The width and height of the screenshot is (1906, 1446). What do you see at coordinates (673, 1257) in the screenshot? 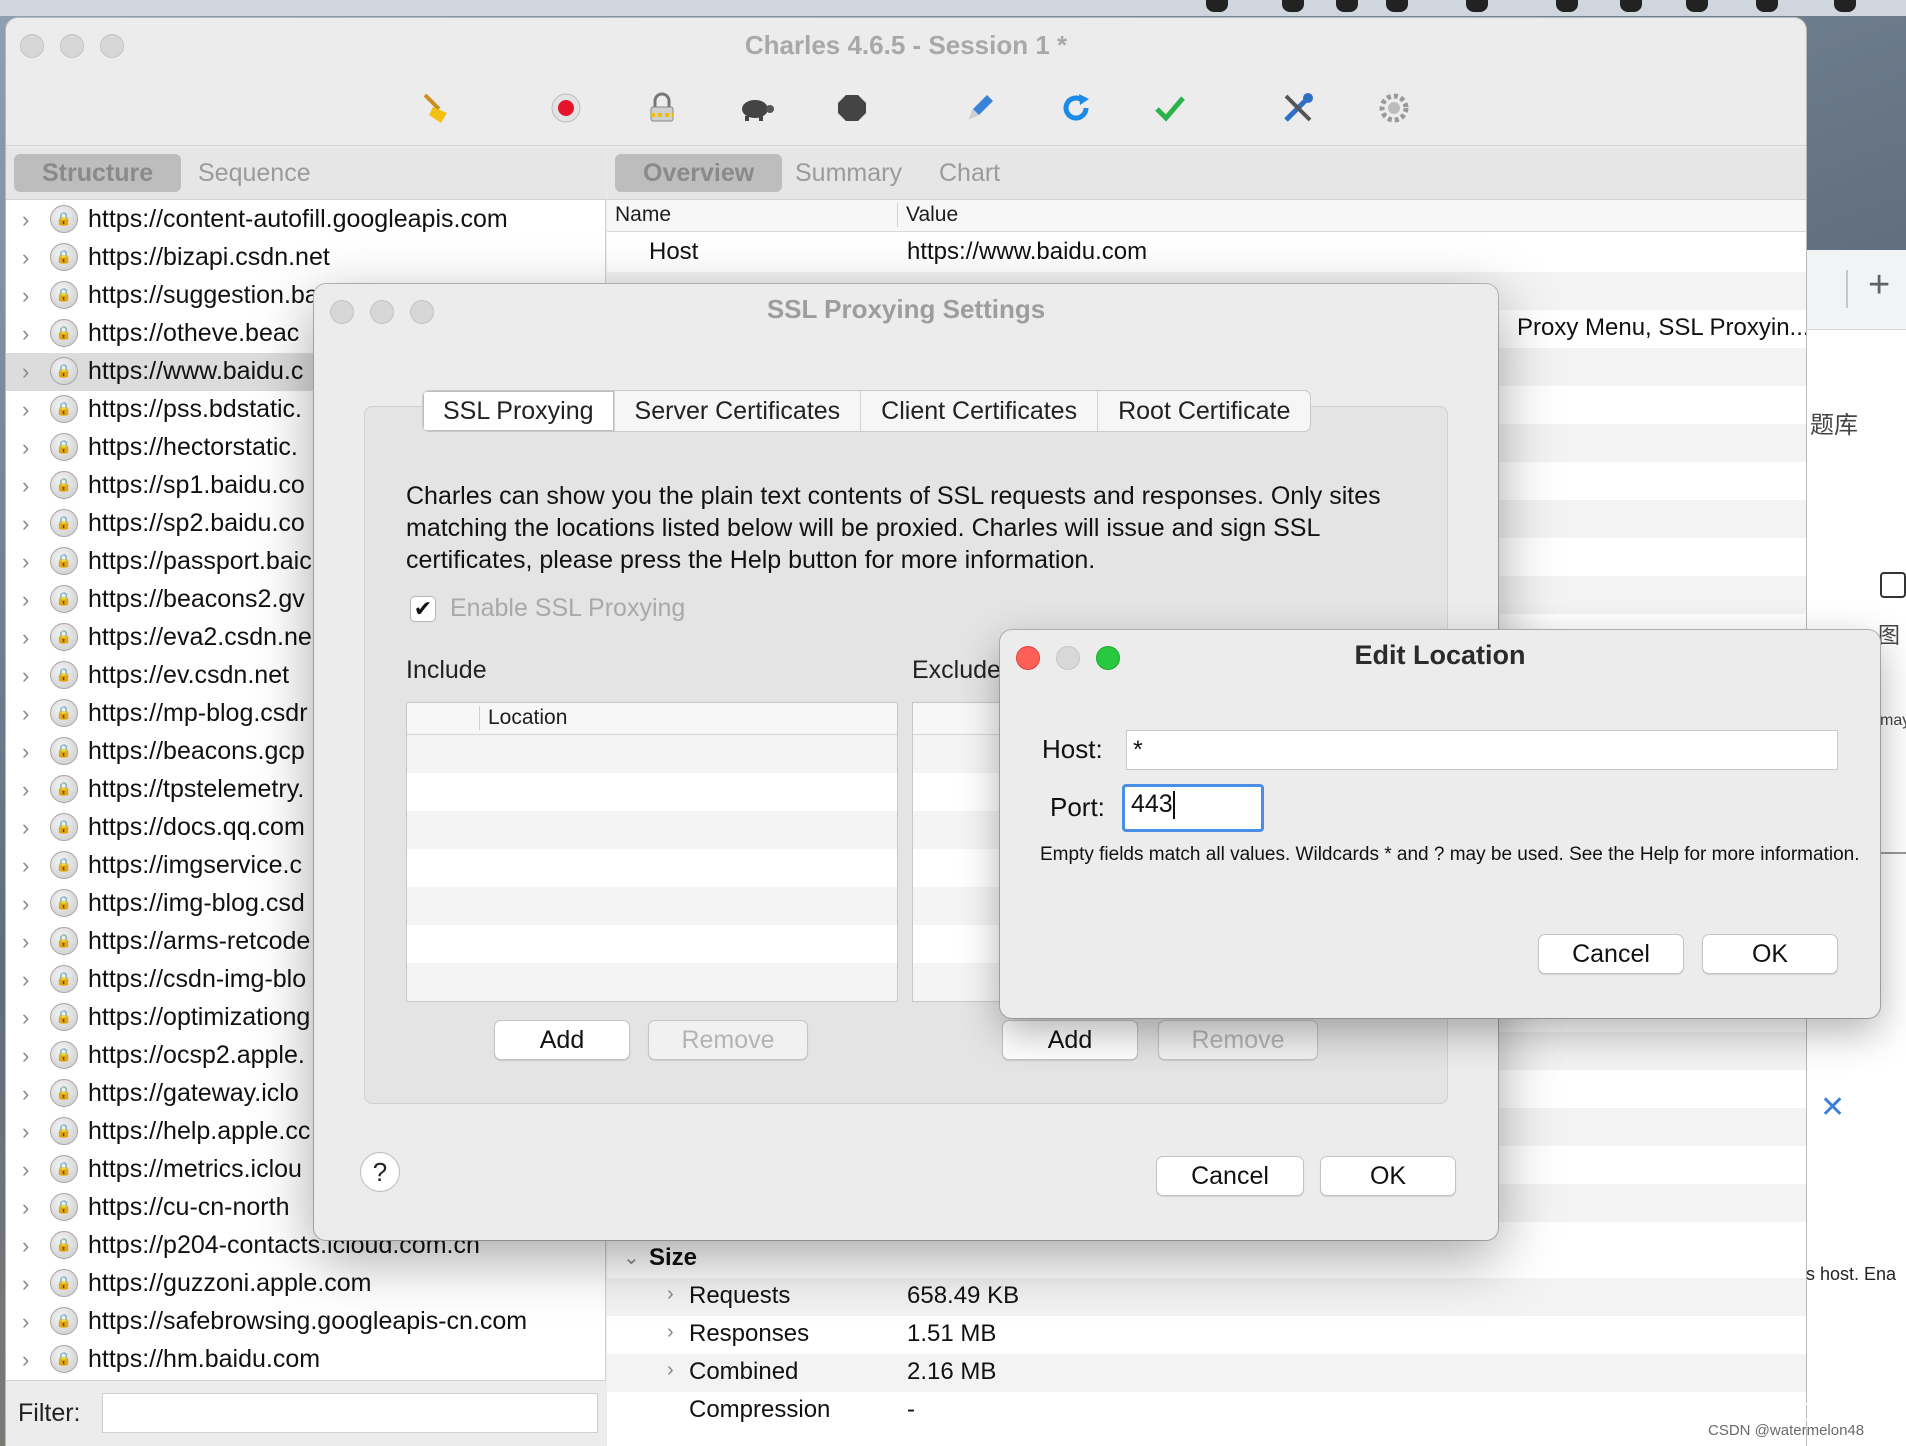
I see `row-key: Size` at bounding box center [673, 1257].